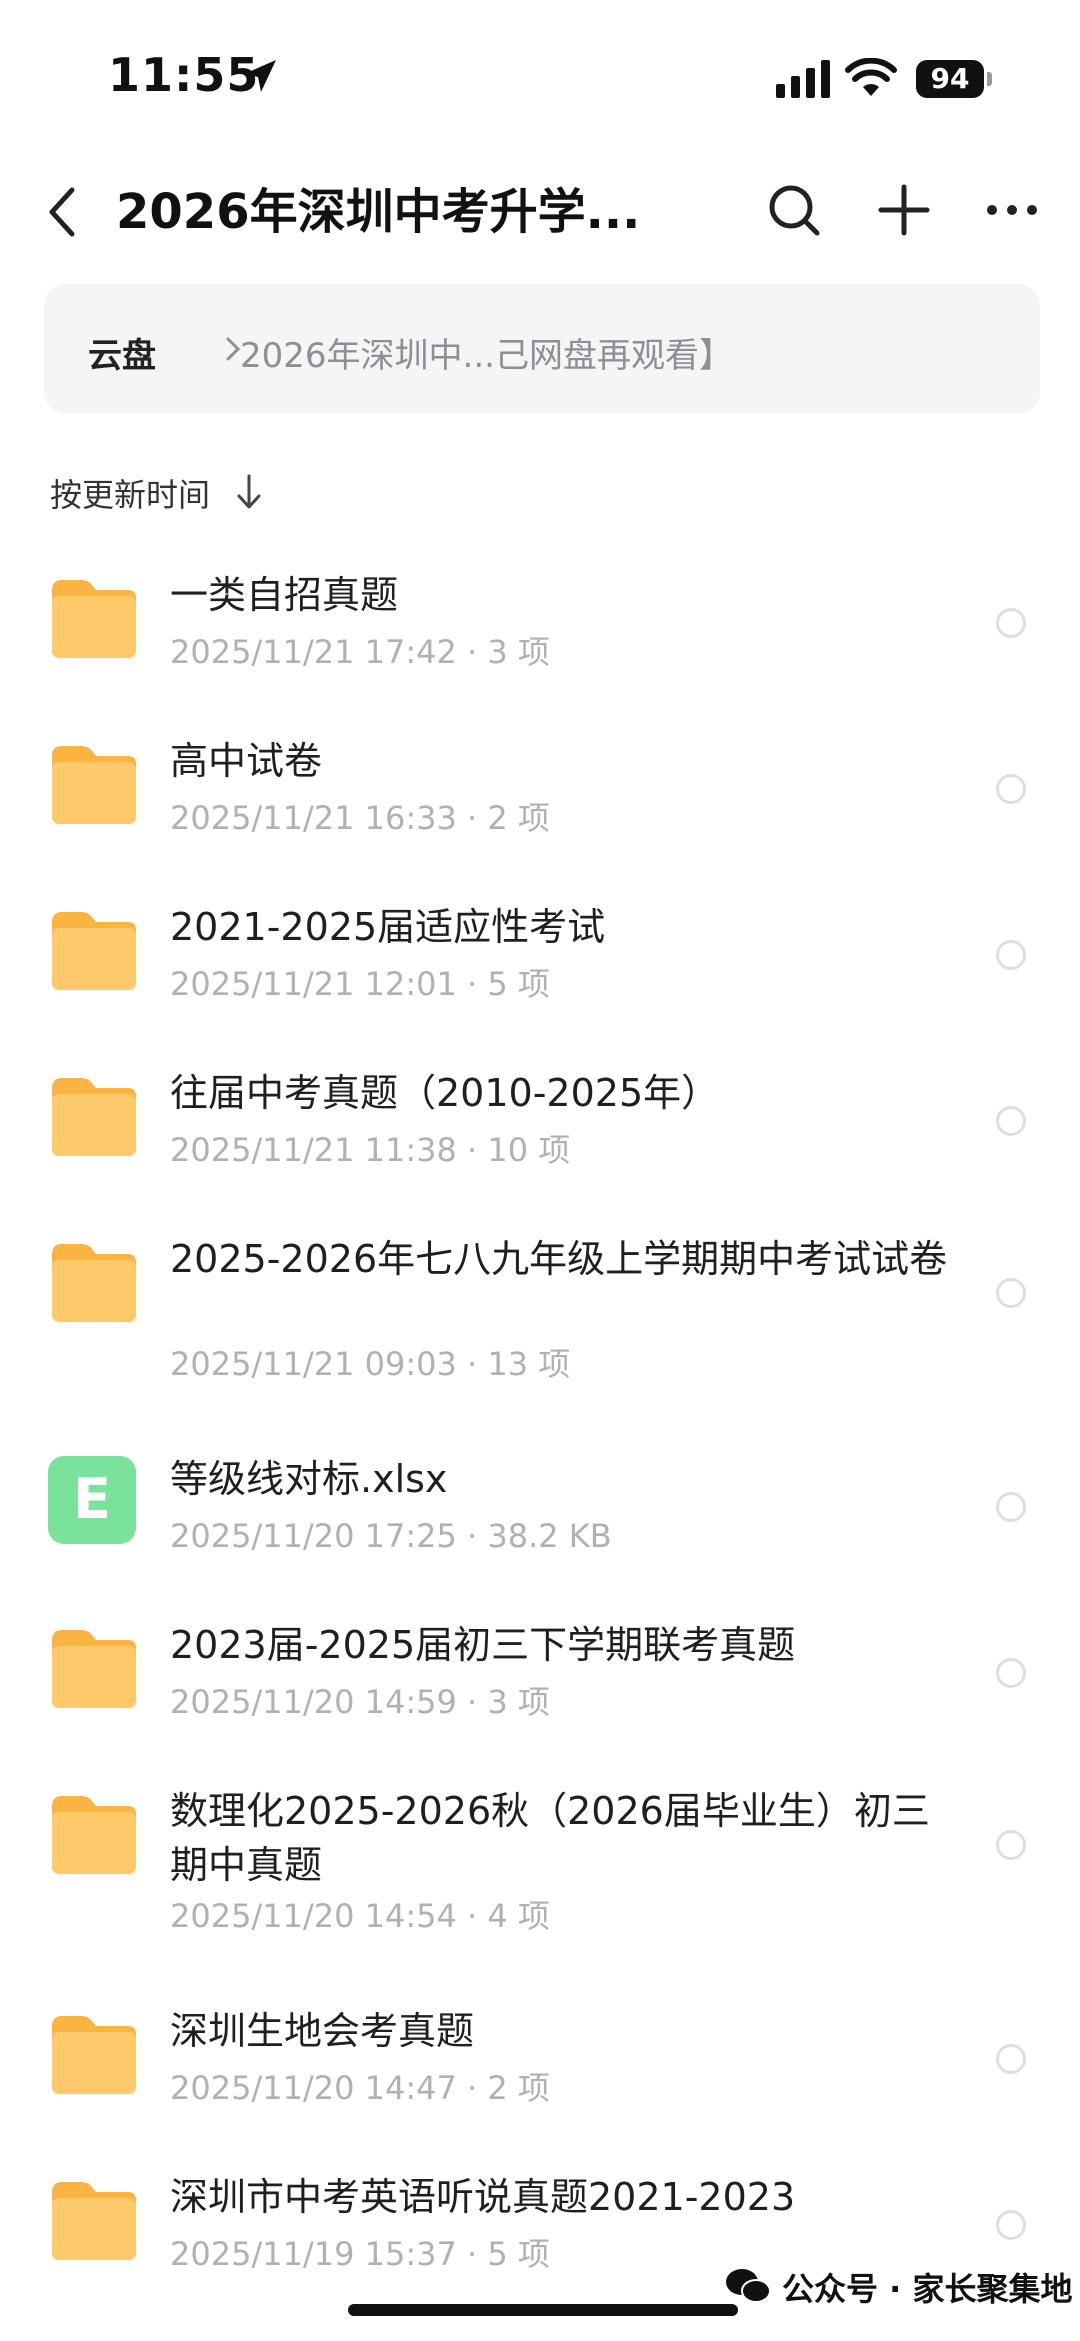 Image resolution: width=1080 pixels, height=2341 pixels. I want to click on search-icon, so click(794, 210).